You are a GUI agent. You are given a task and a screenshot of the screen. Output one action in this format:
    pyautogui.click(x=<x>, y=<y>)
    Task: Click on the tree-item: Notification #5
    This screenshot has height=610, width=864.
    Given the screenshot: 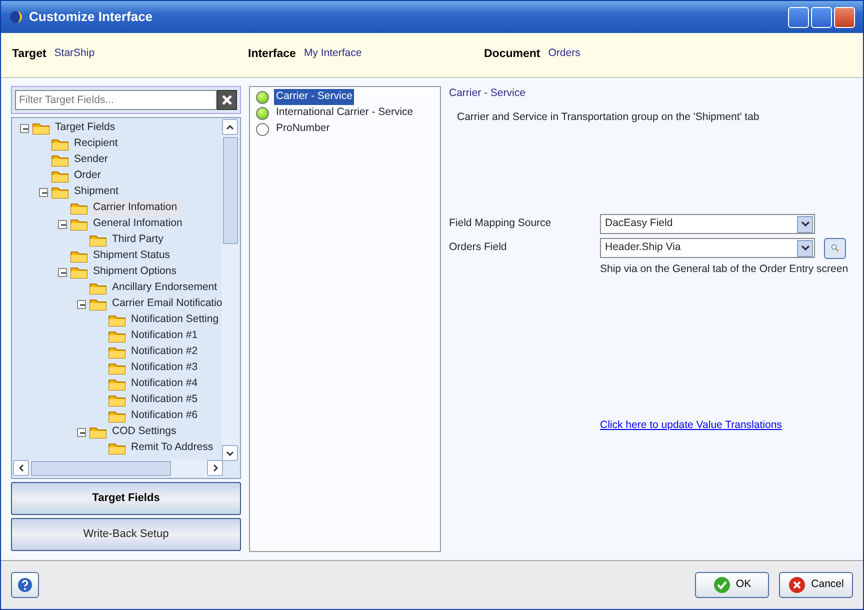 What is the action you would take?
    pyautogui.click(x=164, y=400)
    